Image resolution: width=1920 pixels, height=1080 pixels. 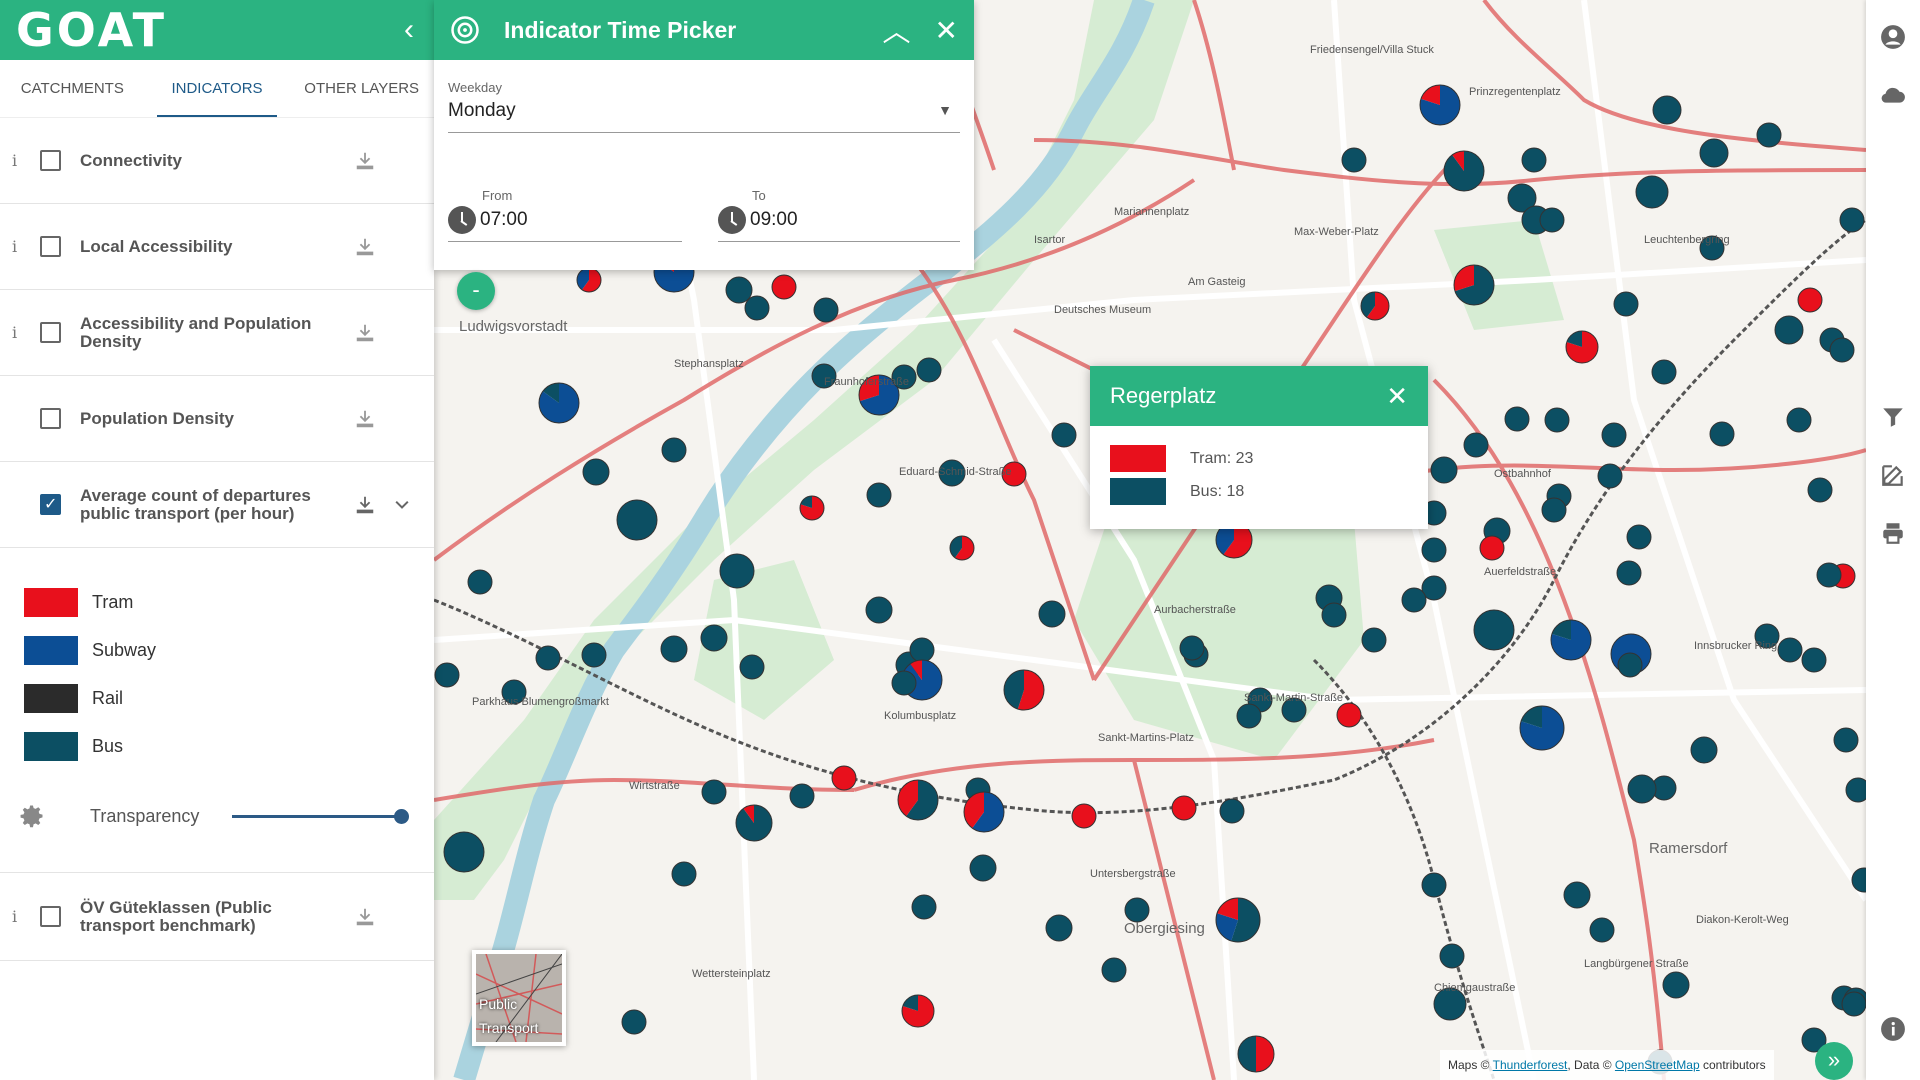 What do you see at coordinates (945, 110) in the screenshot?
I see `dropdown-arrow-icon: ▼` at bounding box center [945, 110].